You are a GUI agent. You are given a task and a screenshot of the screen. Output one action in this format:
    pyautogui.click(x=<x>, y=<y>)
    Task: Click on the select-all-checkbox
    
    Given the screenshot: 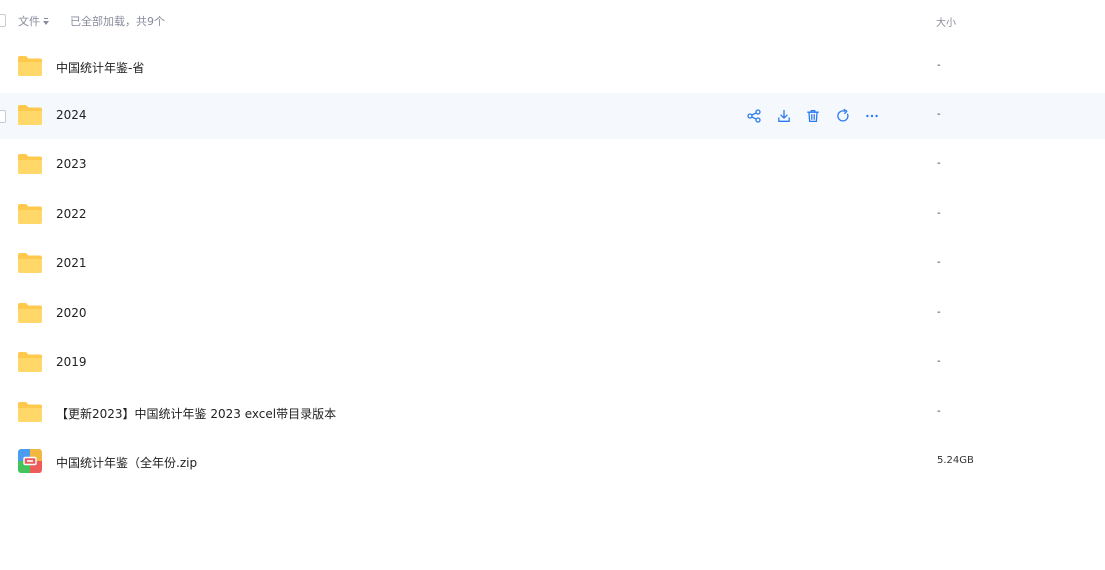 What is the action you would take?
    pyautogui.click(x=3, y=20)
    